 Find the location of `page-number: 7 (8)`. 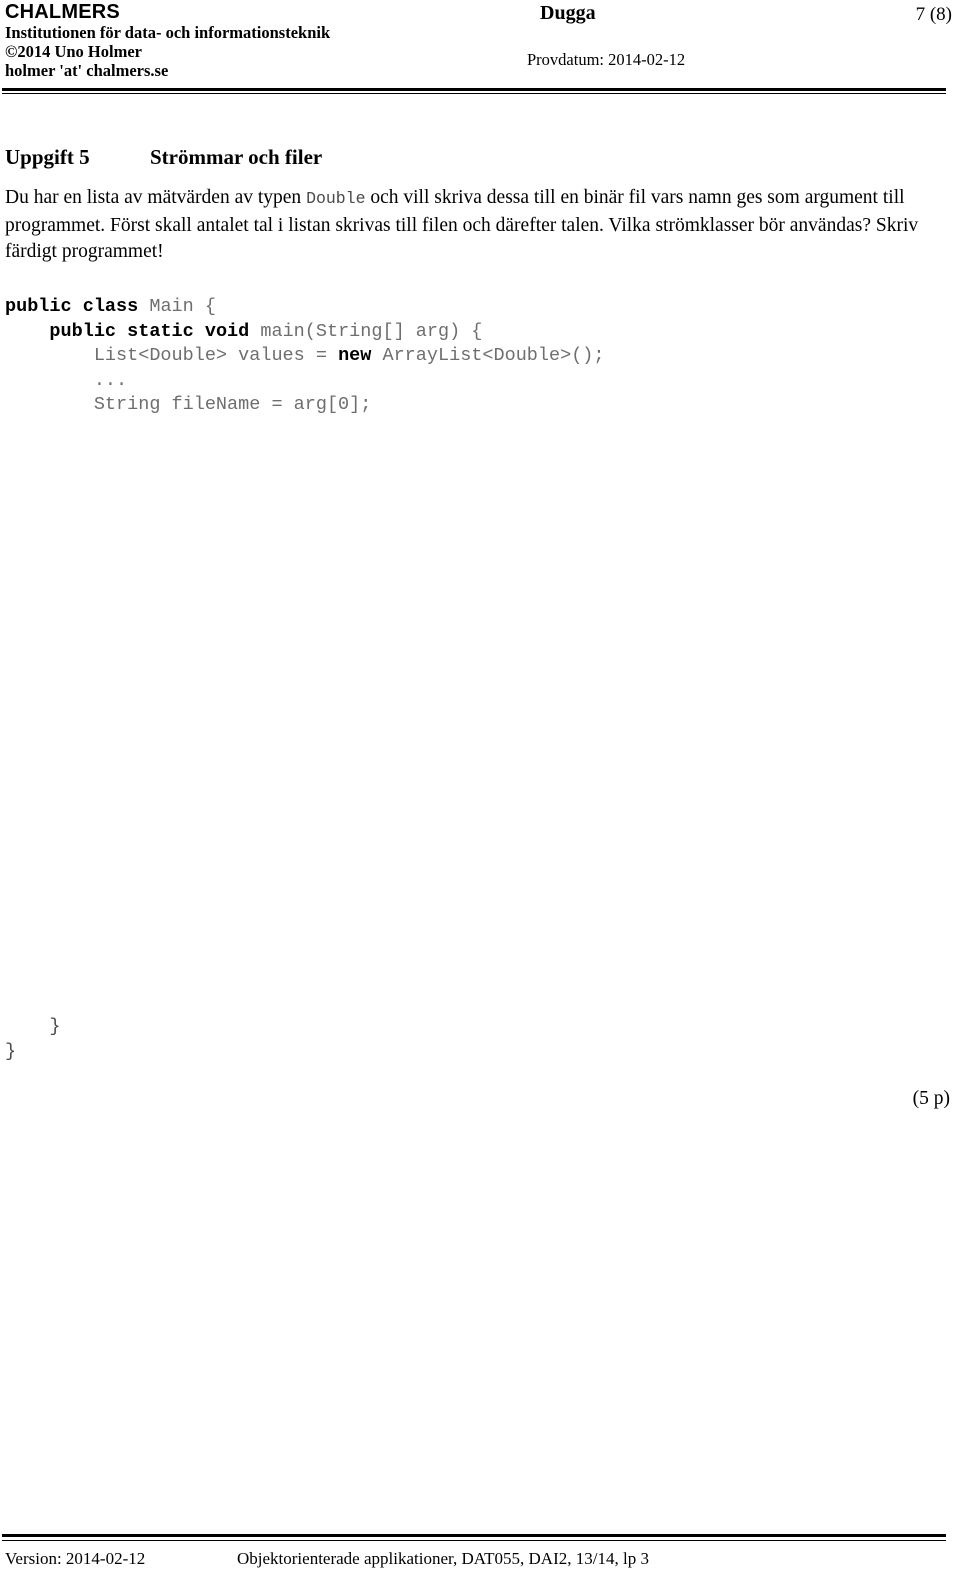

page-number: 7 (8) is located at coordinates (933, 14).